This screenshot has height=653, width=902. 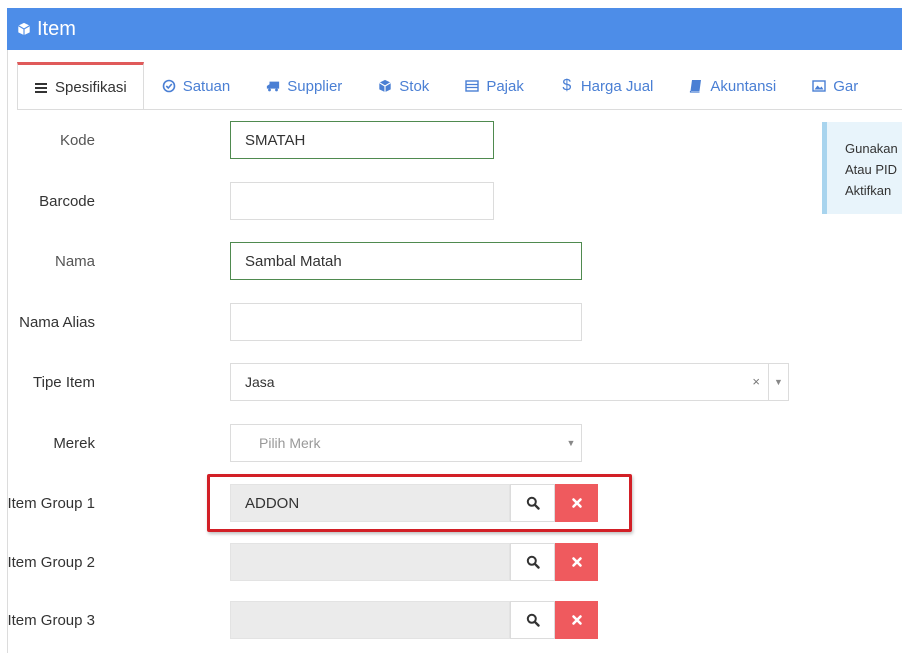 I want to click on nama-alias-label: Nama Alias, so click(x=57, y=322).